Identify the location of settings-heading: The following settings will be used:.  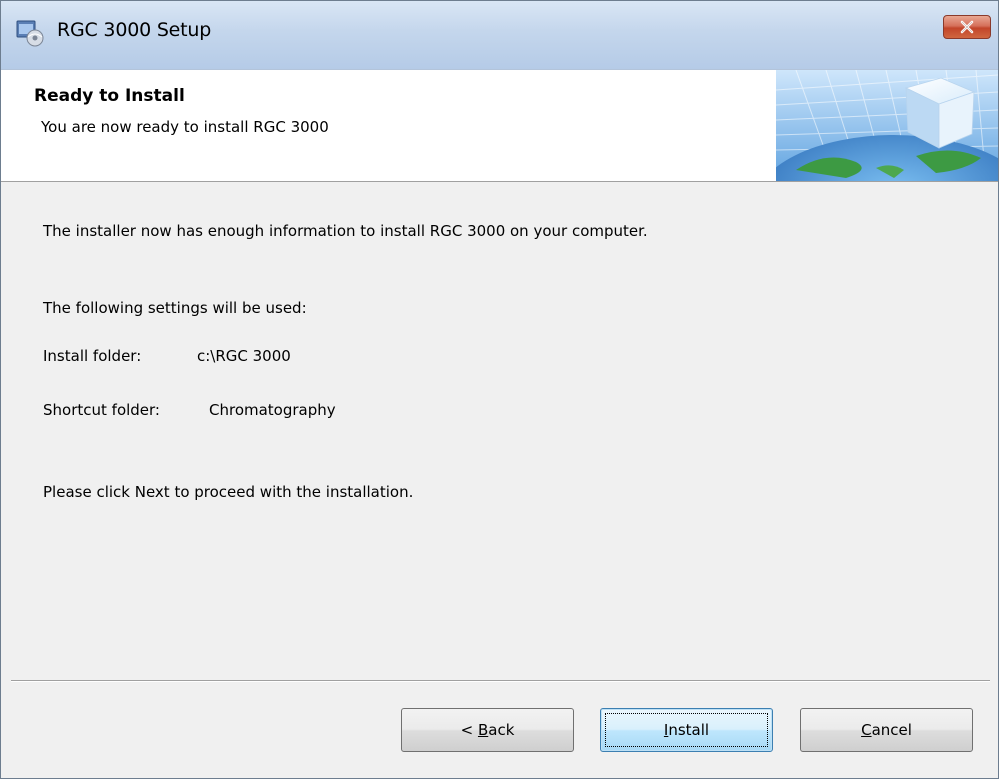
(175, 308).